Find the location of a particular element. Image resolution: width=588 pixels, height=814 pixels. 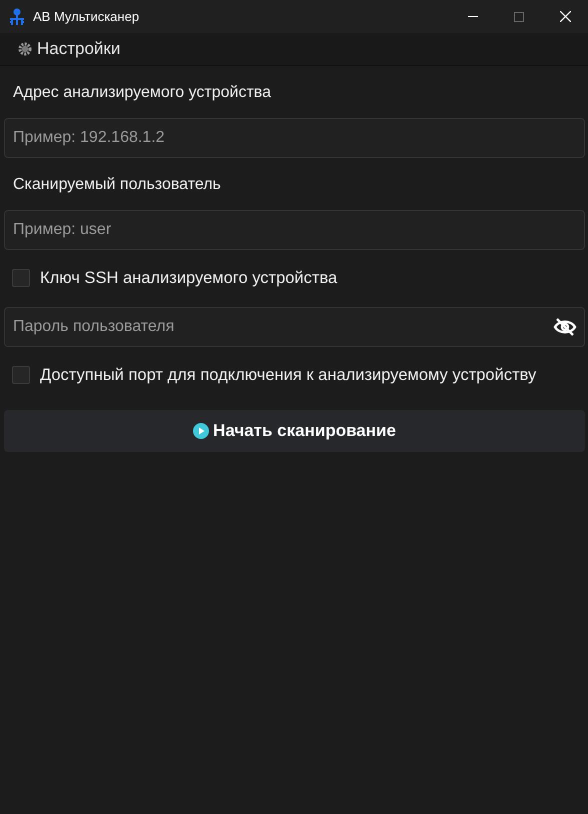

settings-tab: Настройки is located at coordinates (69, 49).